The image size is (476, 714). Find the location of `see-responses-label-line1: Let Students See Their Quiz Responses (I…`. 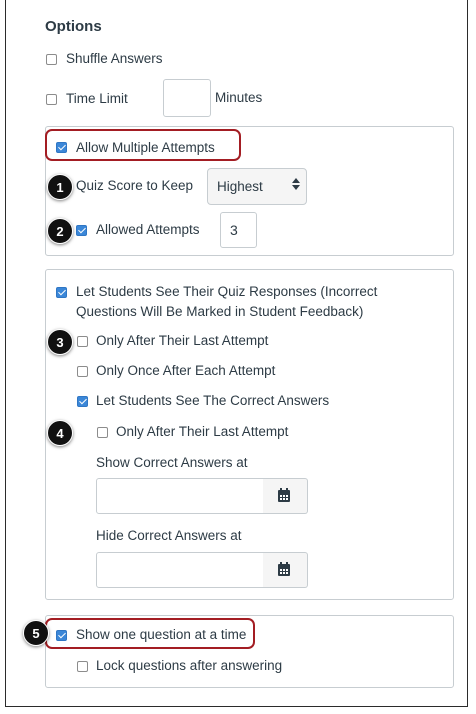

see-responses-label-line1: Let Students See Their Quiz Responses (I… is located at coordinates (227, 291).